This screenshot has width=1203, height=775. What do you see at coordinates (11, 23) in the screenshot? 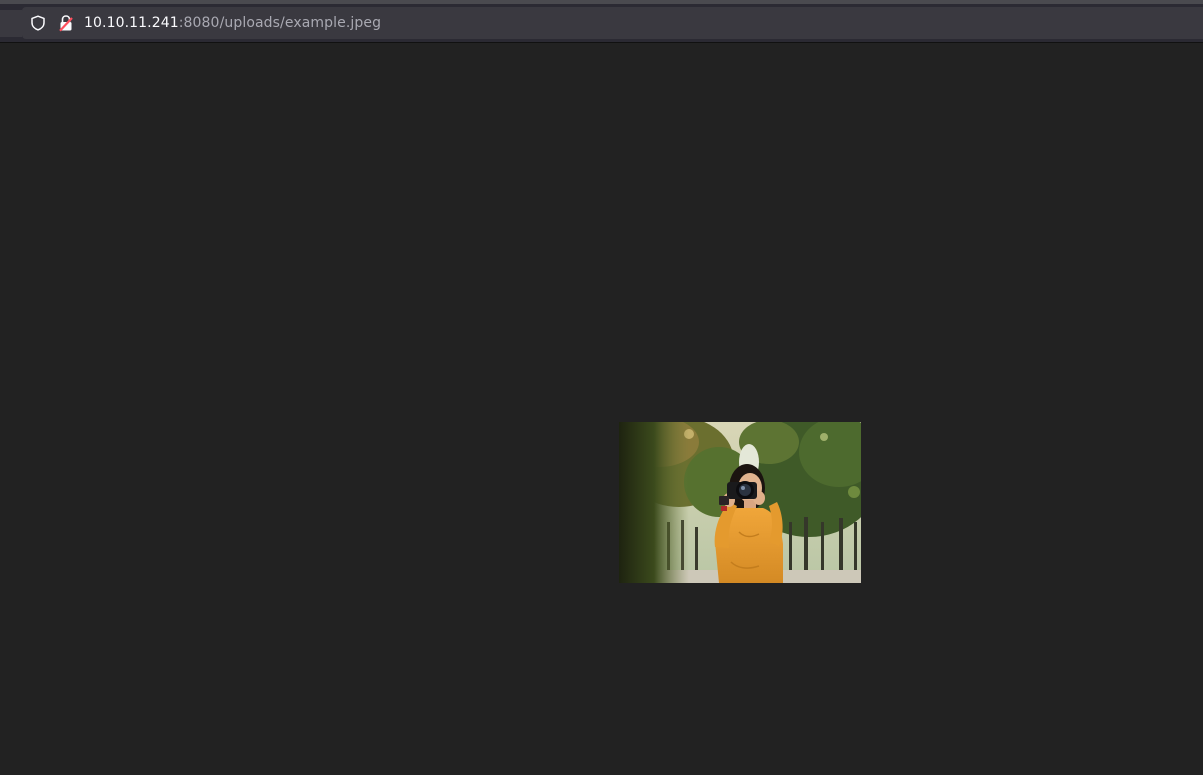
I see `toolbar-left-edge` at bounding box center [11, 23].